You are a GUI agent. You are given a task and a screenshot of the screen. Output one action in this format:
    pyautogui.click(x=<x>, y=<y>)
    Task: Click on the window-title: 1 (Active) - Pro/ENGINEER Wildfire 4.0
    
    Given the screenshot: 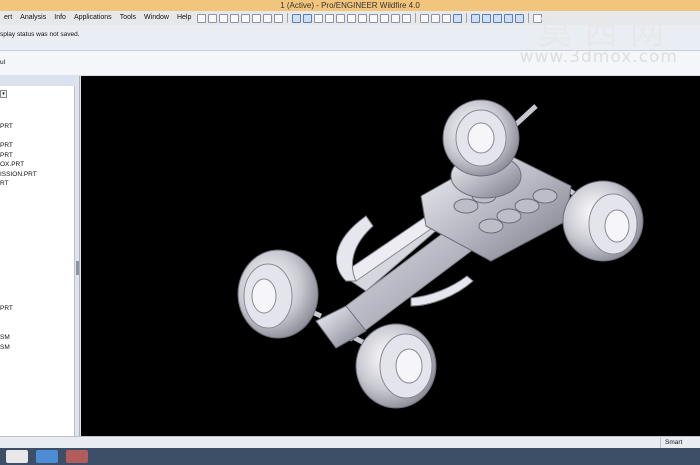 What is the action you would take?
    pyautogui.click(x=350, y=5)
    